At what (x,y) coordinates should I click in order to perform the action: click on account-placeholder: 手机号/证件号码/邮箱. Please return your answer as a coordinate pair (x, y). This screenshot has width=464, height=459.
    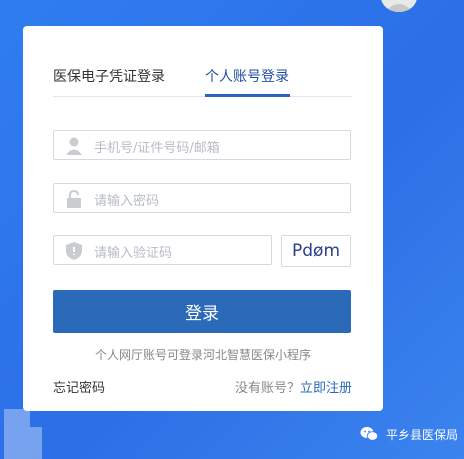
    Looking at the image, I should click on (157, 148).